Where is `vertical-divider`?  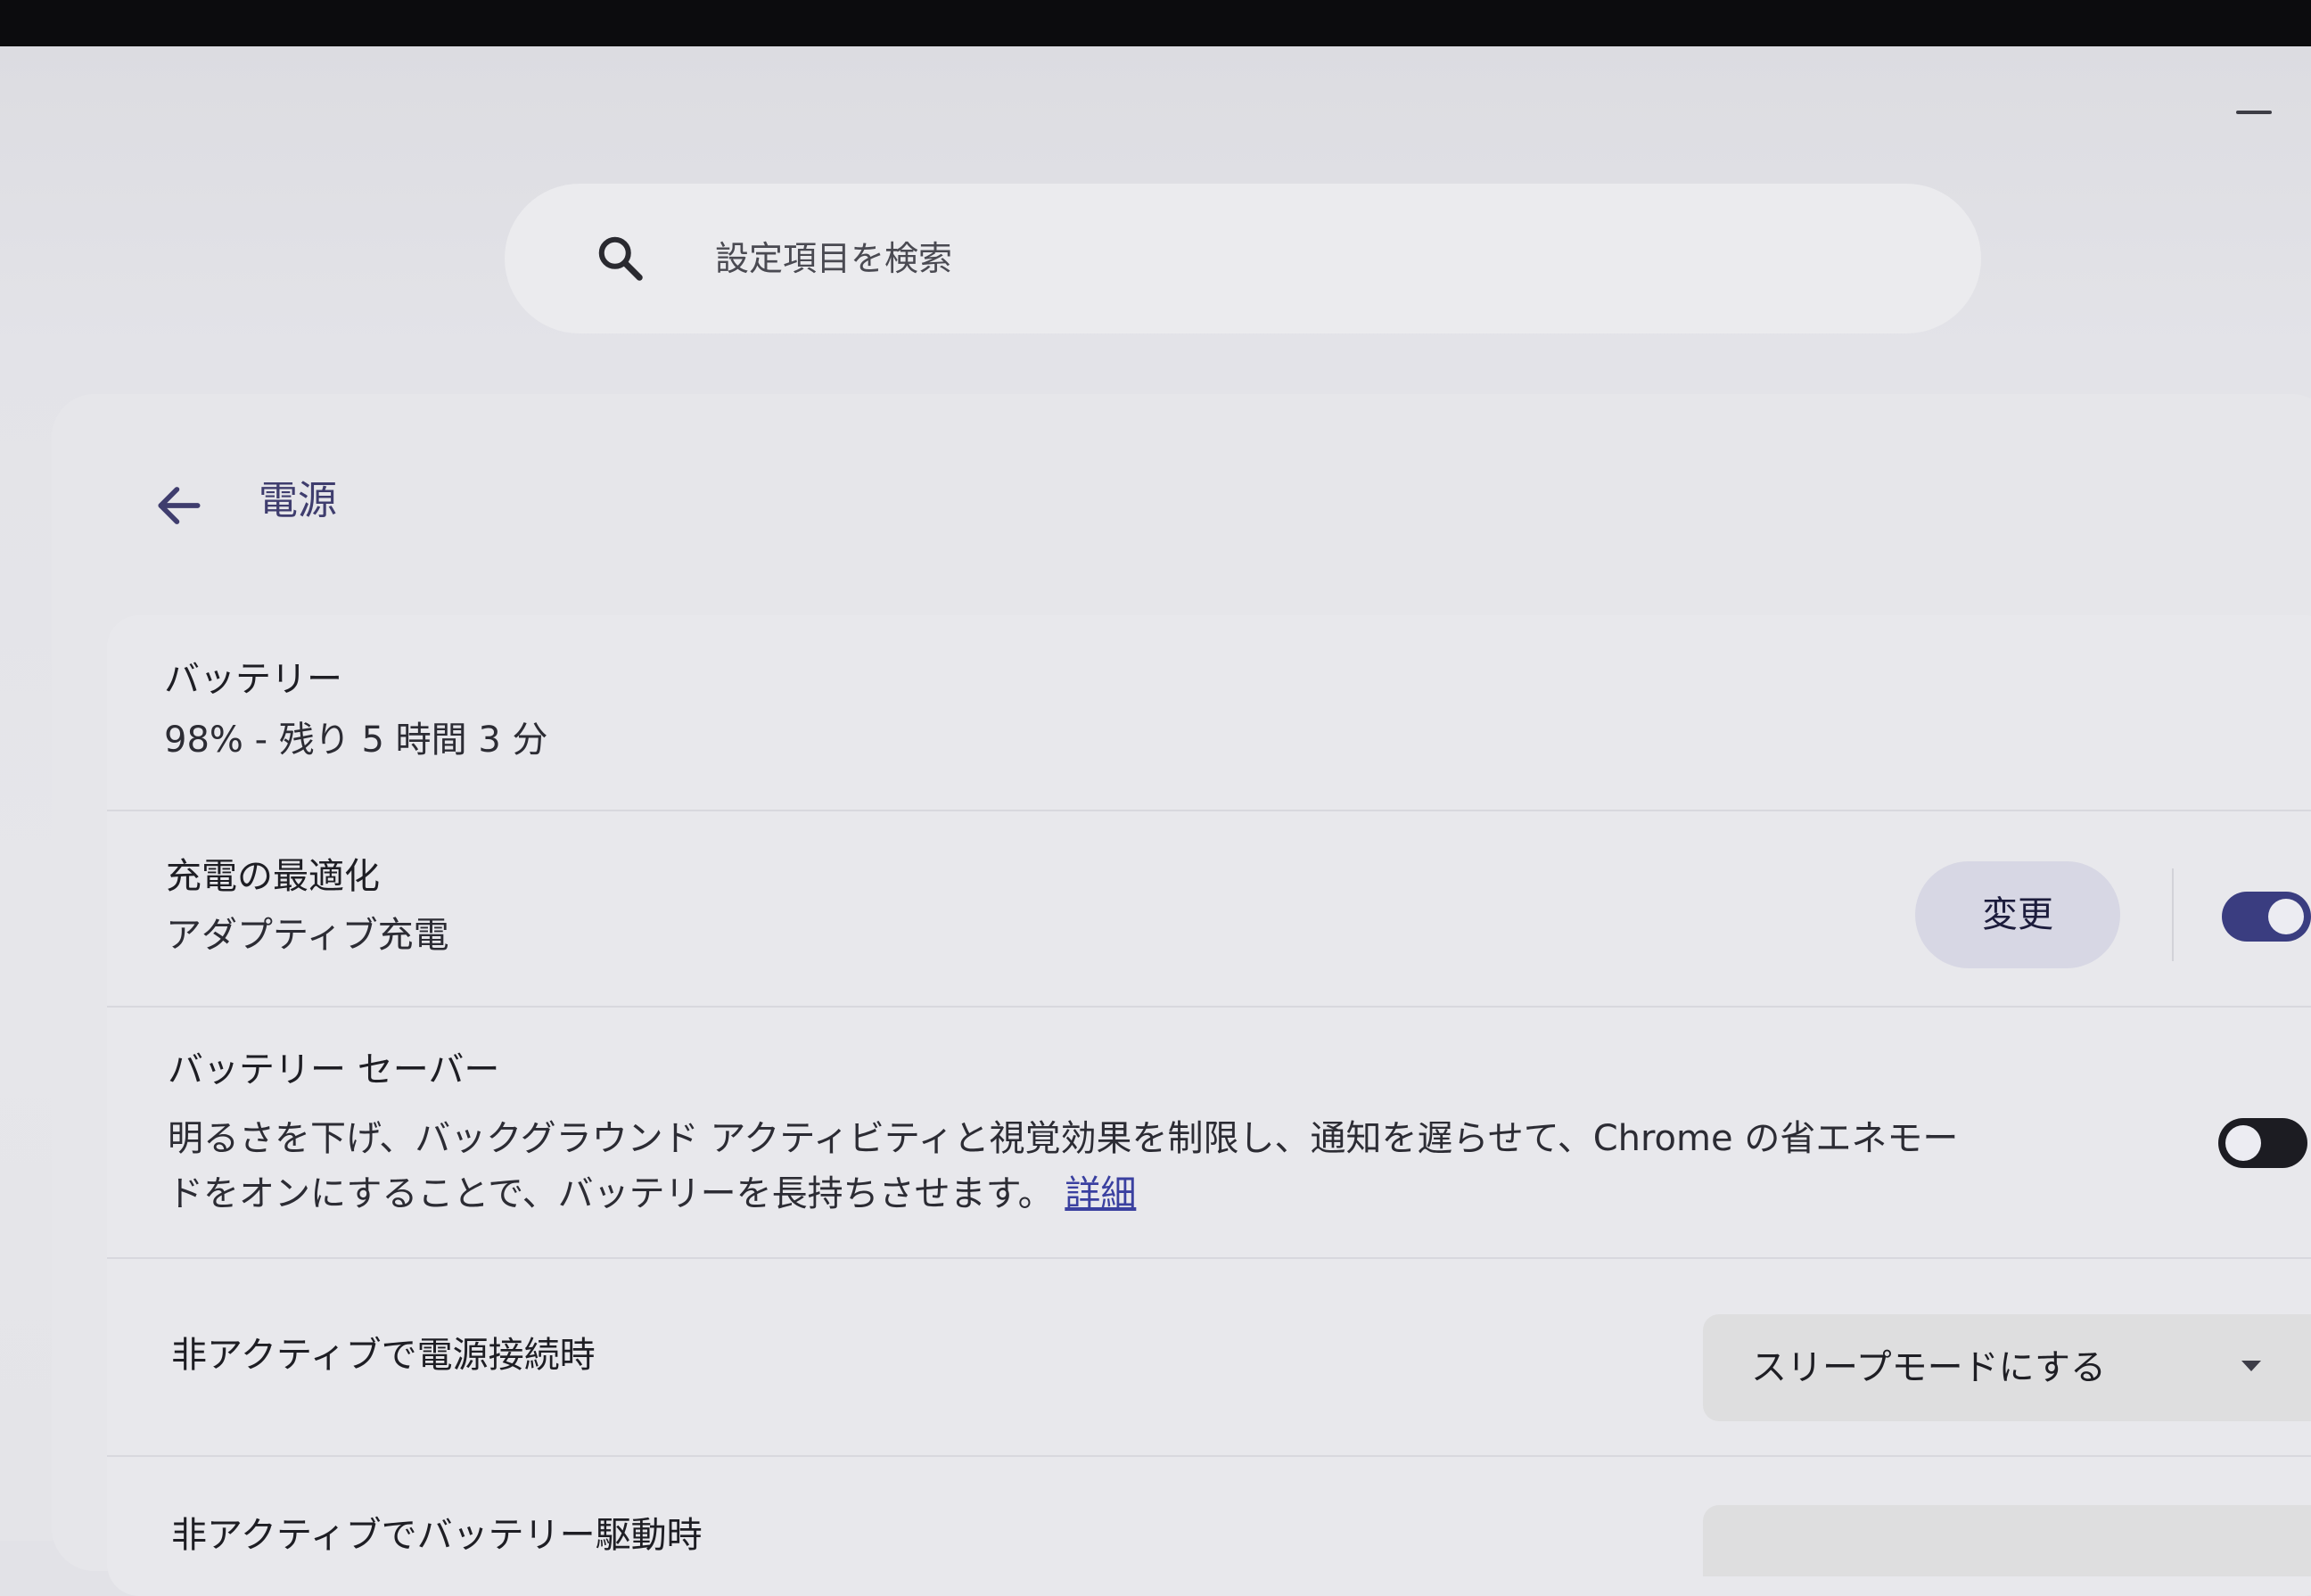 vertical-divider is located at coordinates (2173, 914).